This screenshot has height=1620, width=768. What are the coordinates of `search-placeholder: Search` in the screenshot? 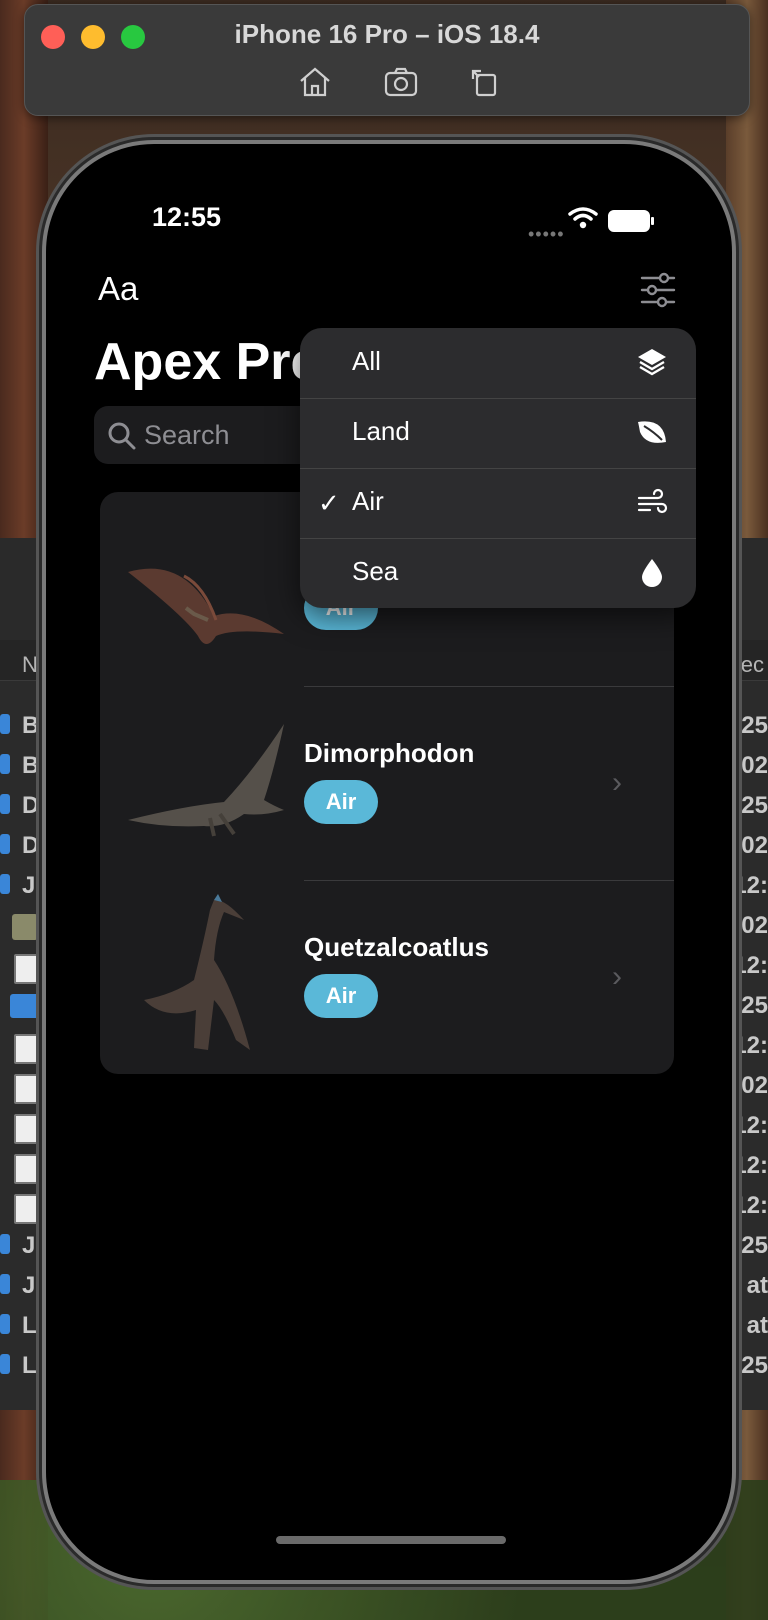 It's located at (187, 435).